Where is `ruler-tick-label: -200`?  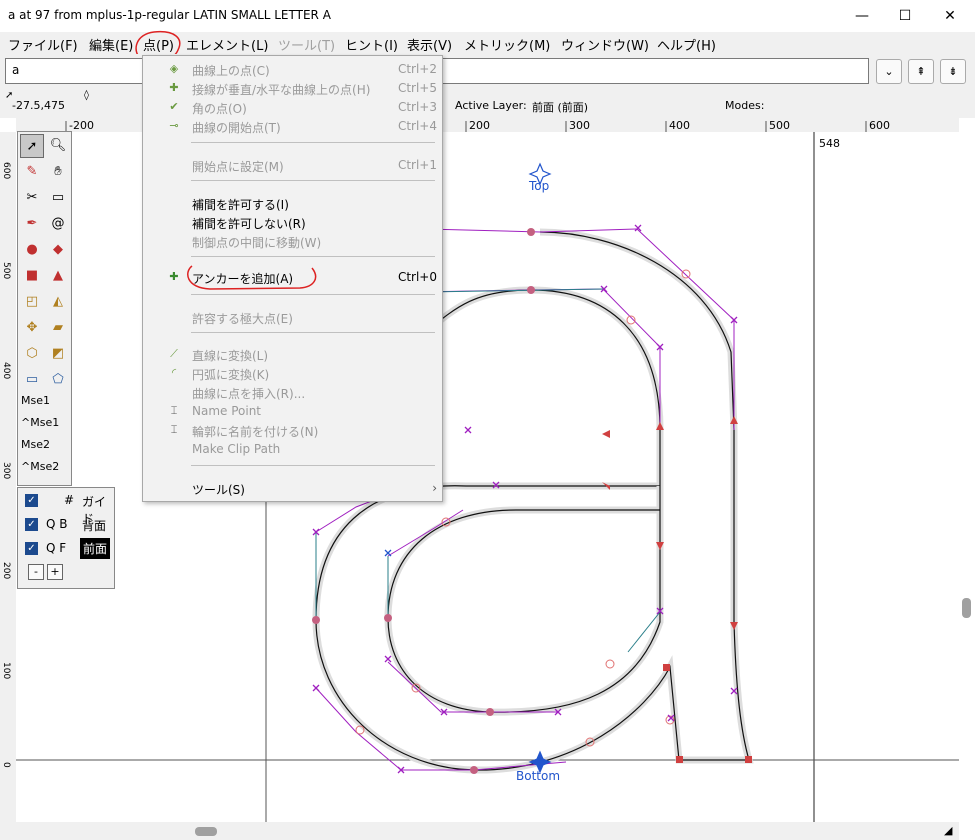 ruler-tick-label: -200 is located at coordinates (81, 125).